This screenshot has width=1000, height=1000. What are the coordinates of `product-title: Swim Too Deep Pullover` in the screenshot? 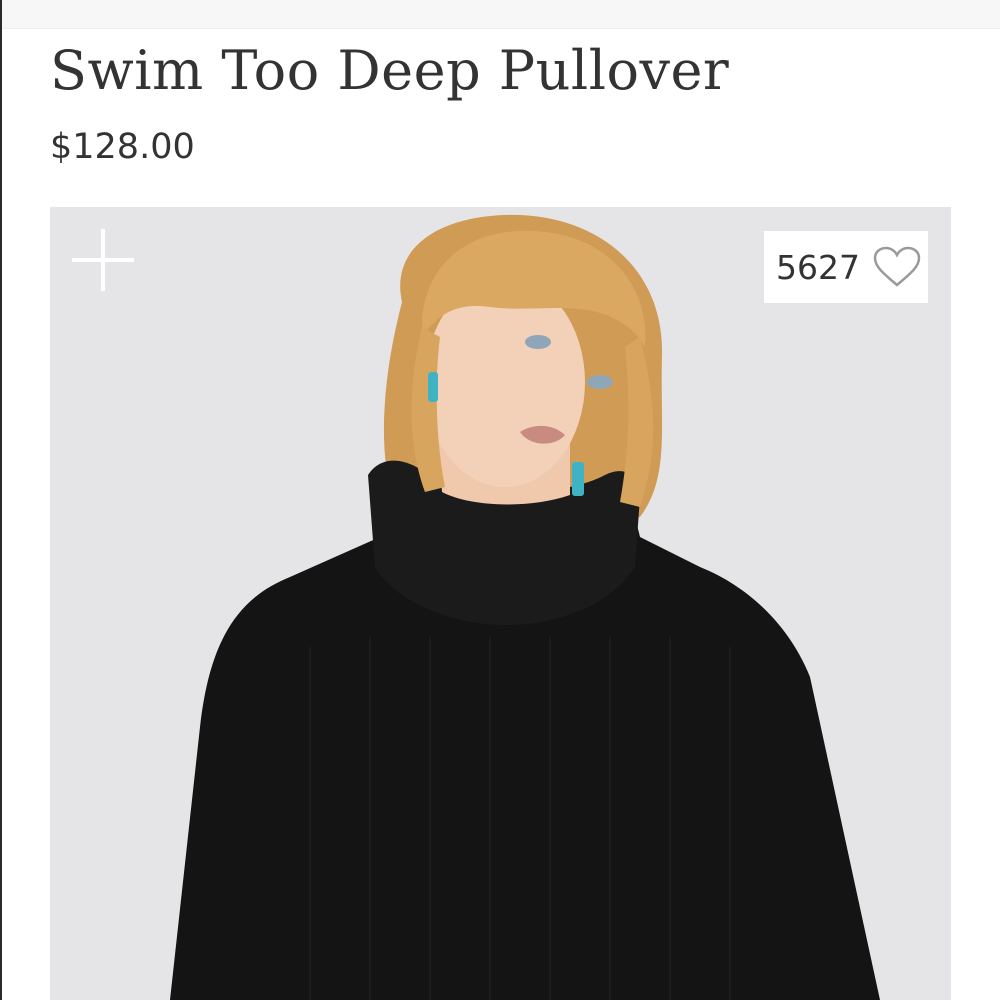 It's located at (390, 70).